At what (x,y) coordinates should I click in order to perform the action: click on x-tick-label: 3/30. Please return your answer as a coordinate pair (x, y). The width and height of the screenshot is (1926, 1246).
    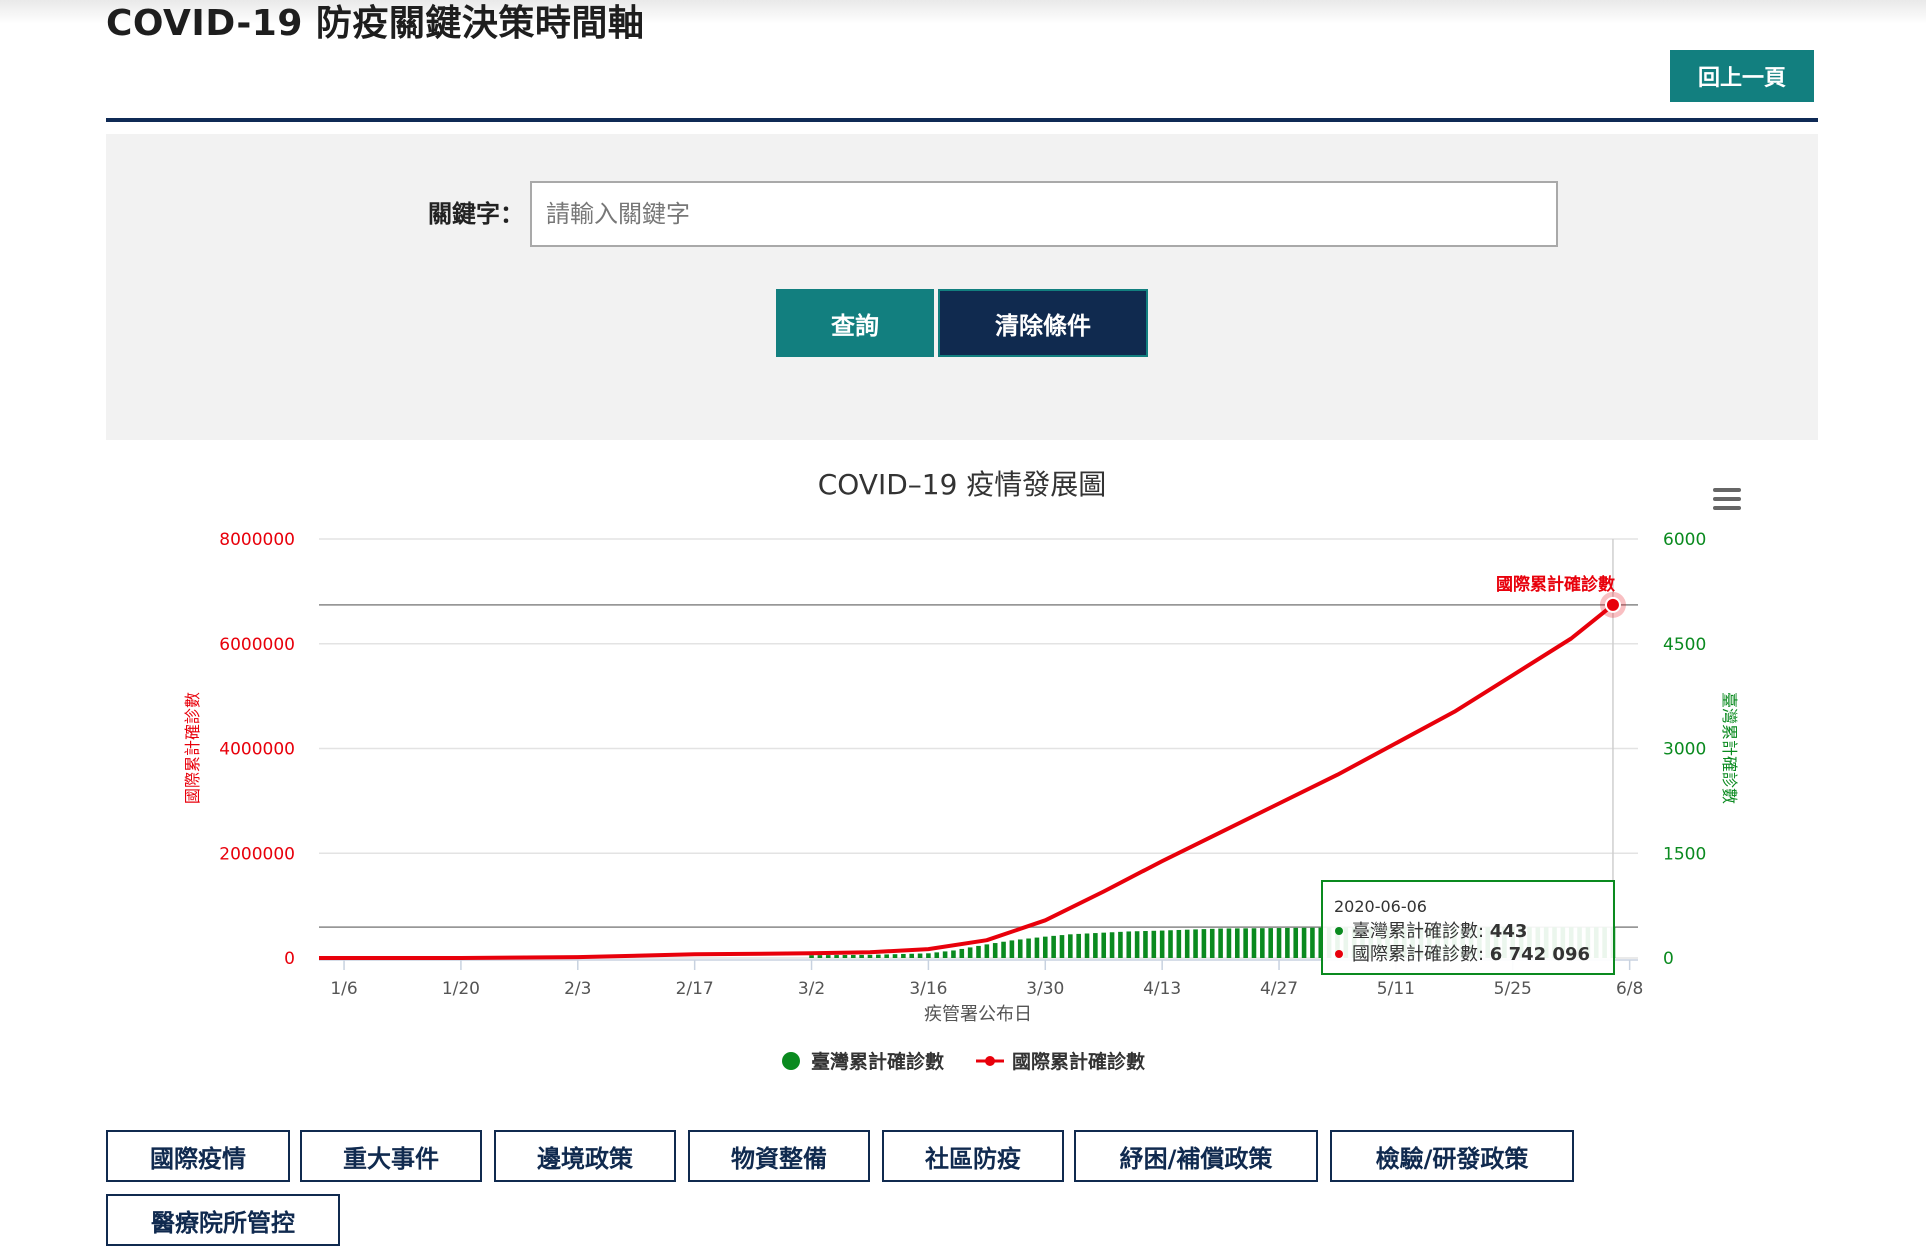
    Looking at the image, I should click on (1045, 989).